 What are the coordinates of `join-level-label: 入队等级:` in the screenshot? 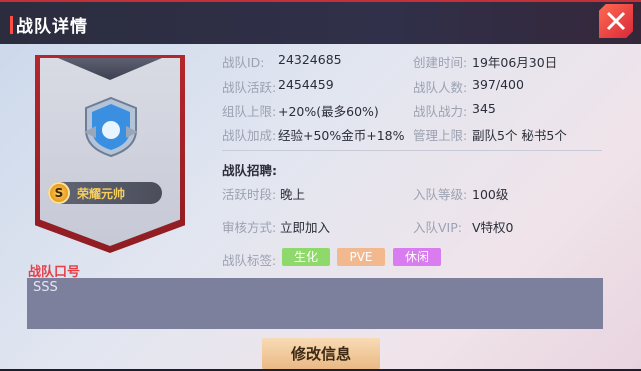 It's located at (440, 194).